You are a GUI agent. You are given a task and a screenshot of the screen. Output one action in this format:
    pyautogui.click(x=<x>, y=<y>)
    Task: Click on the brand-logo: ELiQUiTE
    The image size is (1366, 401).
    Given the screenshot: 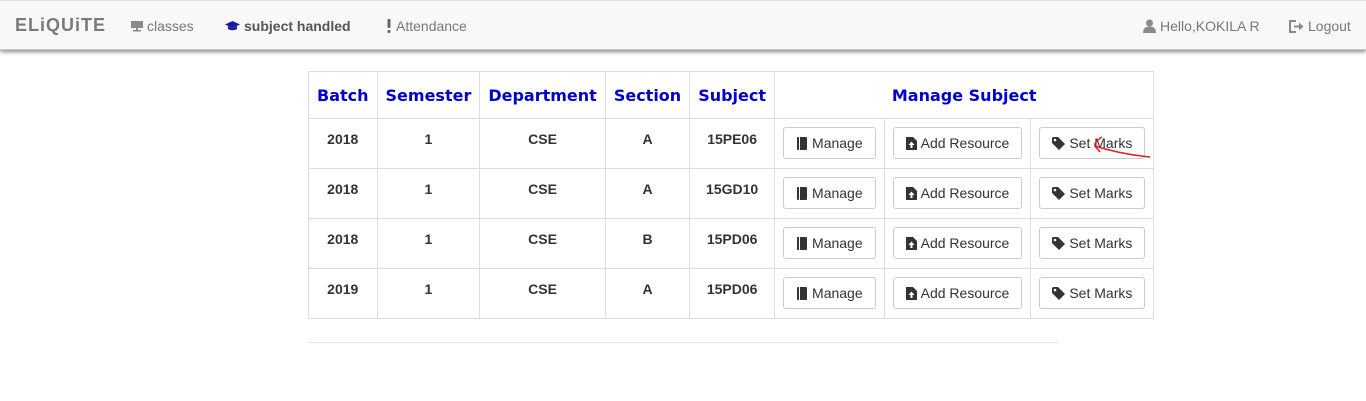 What is the action you would take?
    pyautogui.click(x=60, y=25)
    